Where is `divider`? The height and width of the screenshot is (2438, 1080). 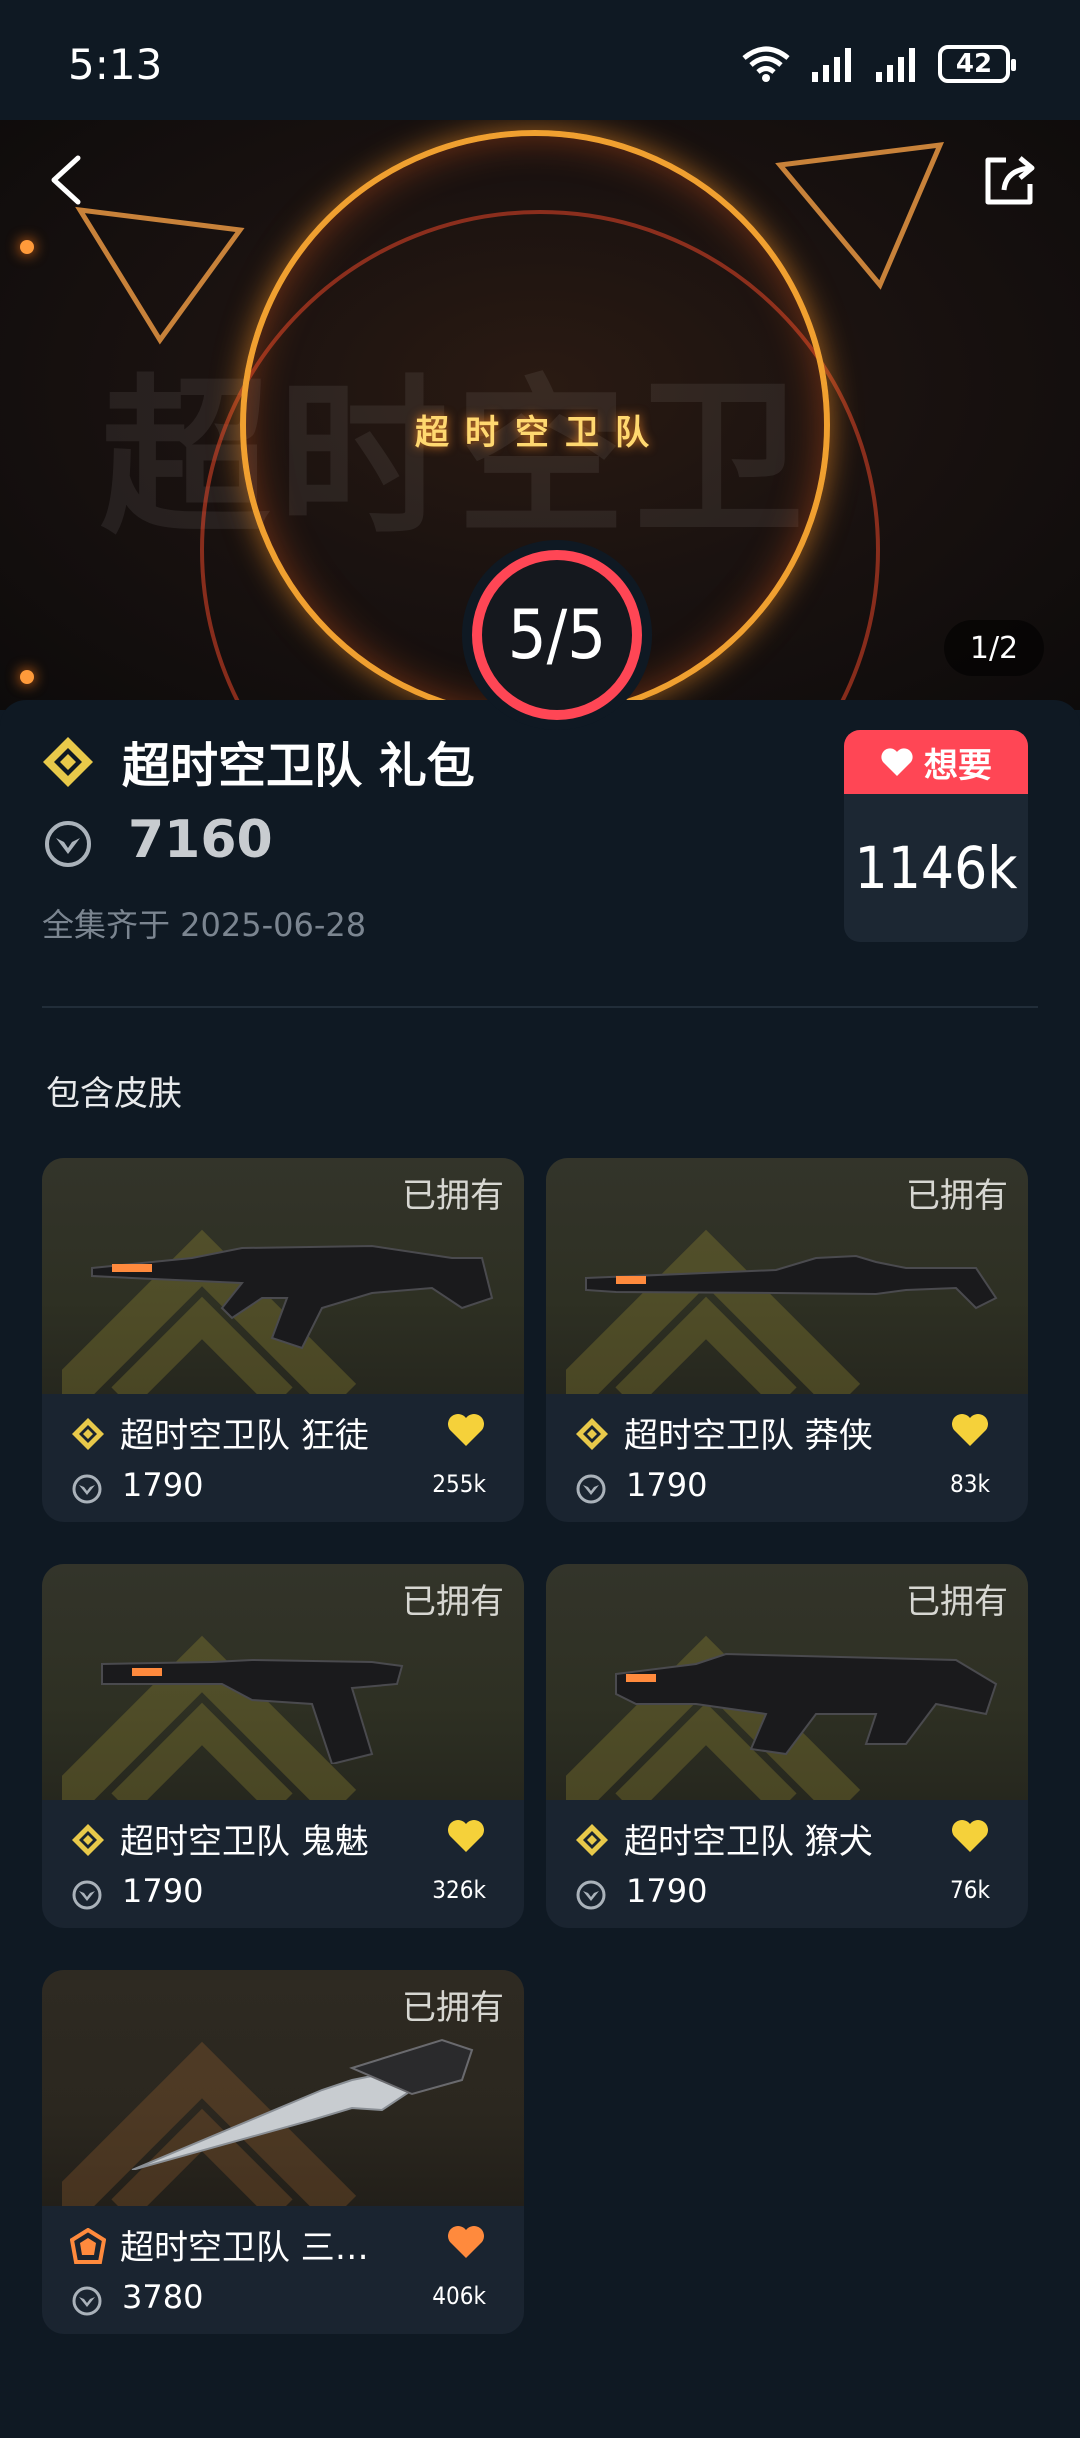 divider is located at coordinates (540, 1007).